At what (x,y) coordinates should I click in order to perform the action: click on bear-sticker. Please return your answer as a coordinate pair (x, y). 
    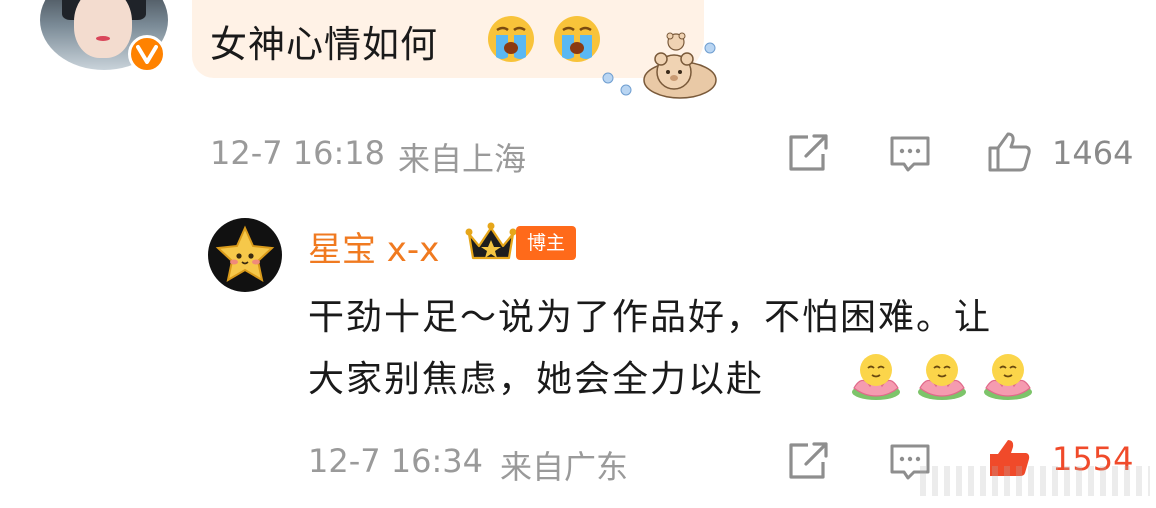
    Looking at the image, I should click on (659, 65).